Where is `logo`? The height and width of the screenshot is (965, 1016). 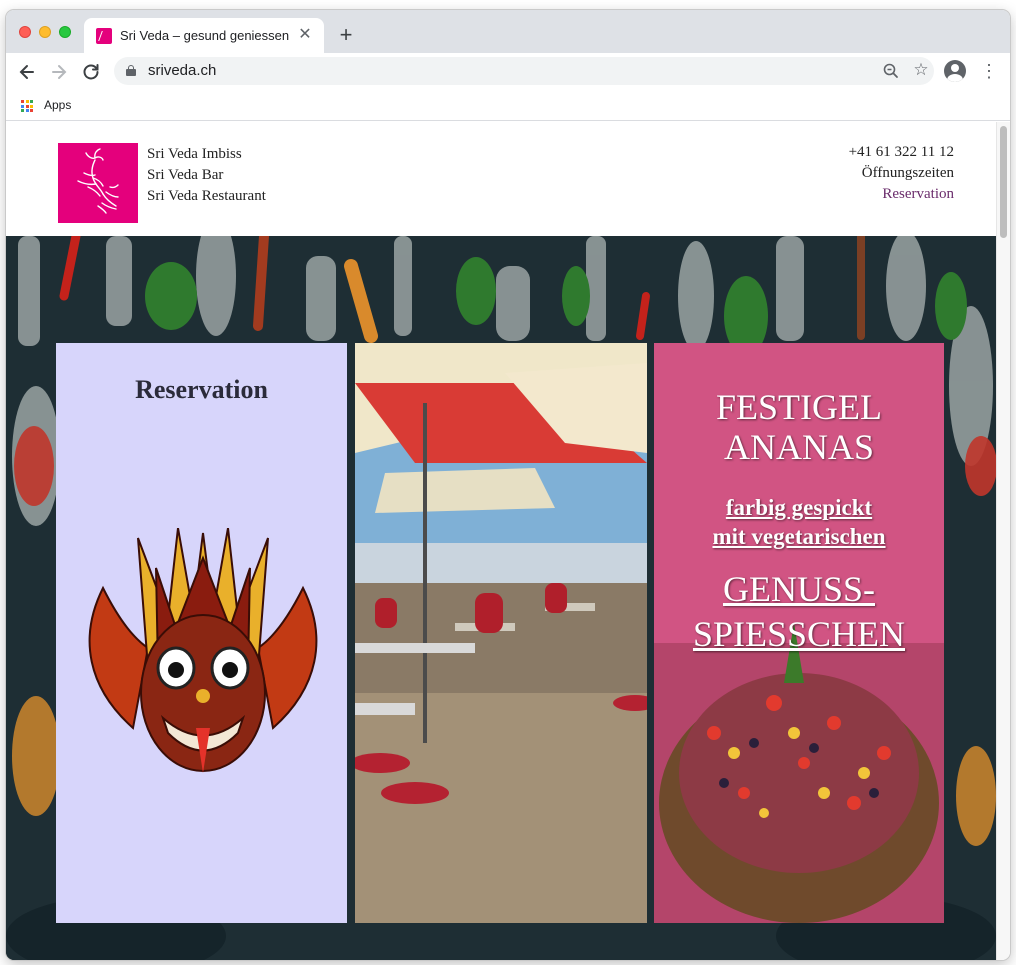 logo is located at coordinates (98, 183).